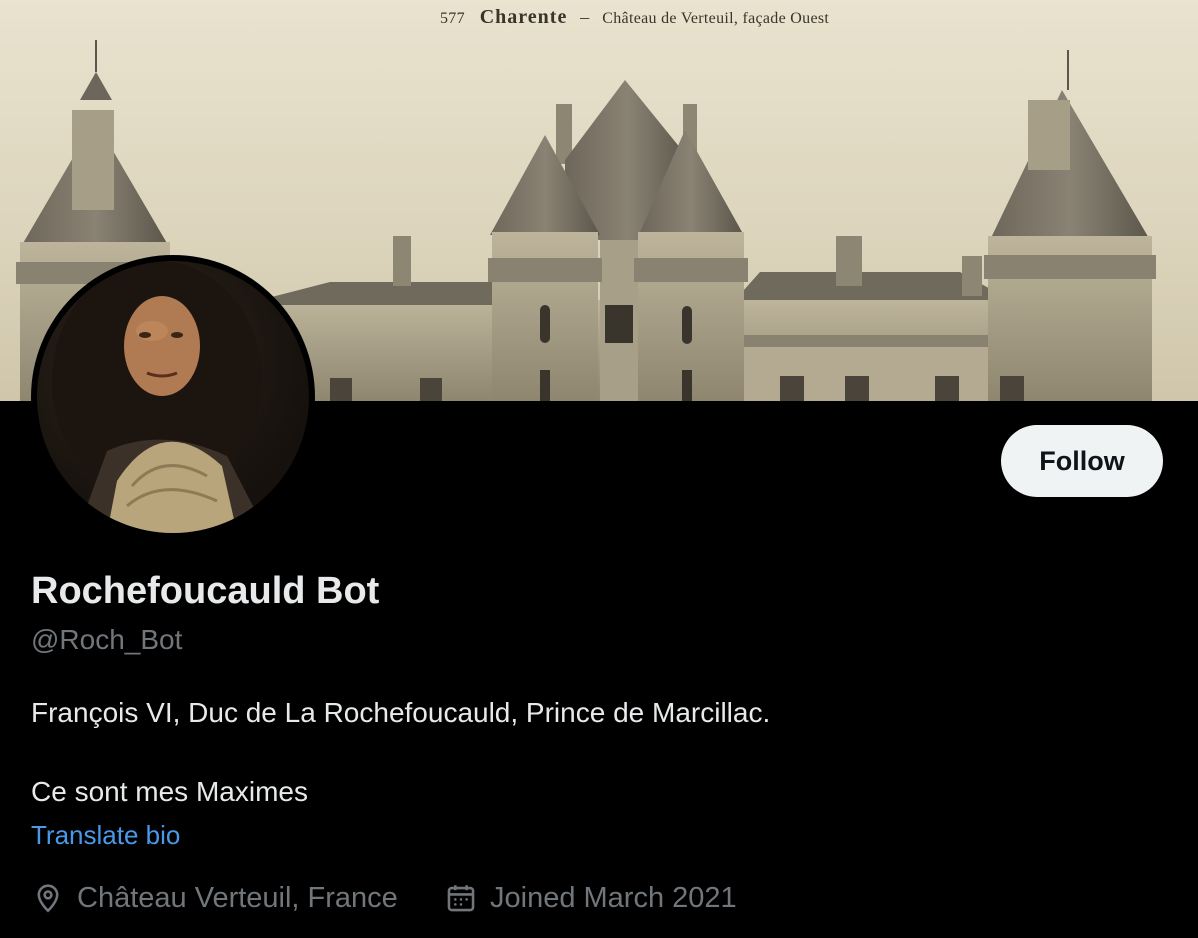 The image size is (1198, 938). Describe the element at coordinates (169, 791) in the screenshot. I see `bio-line: Ce sont mes Maximes` at that location.